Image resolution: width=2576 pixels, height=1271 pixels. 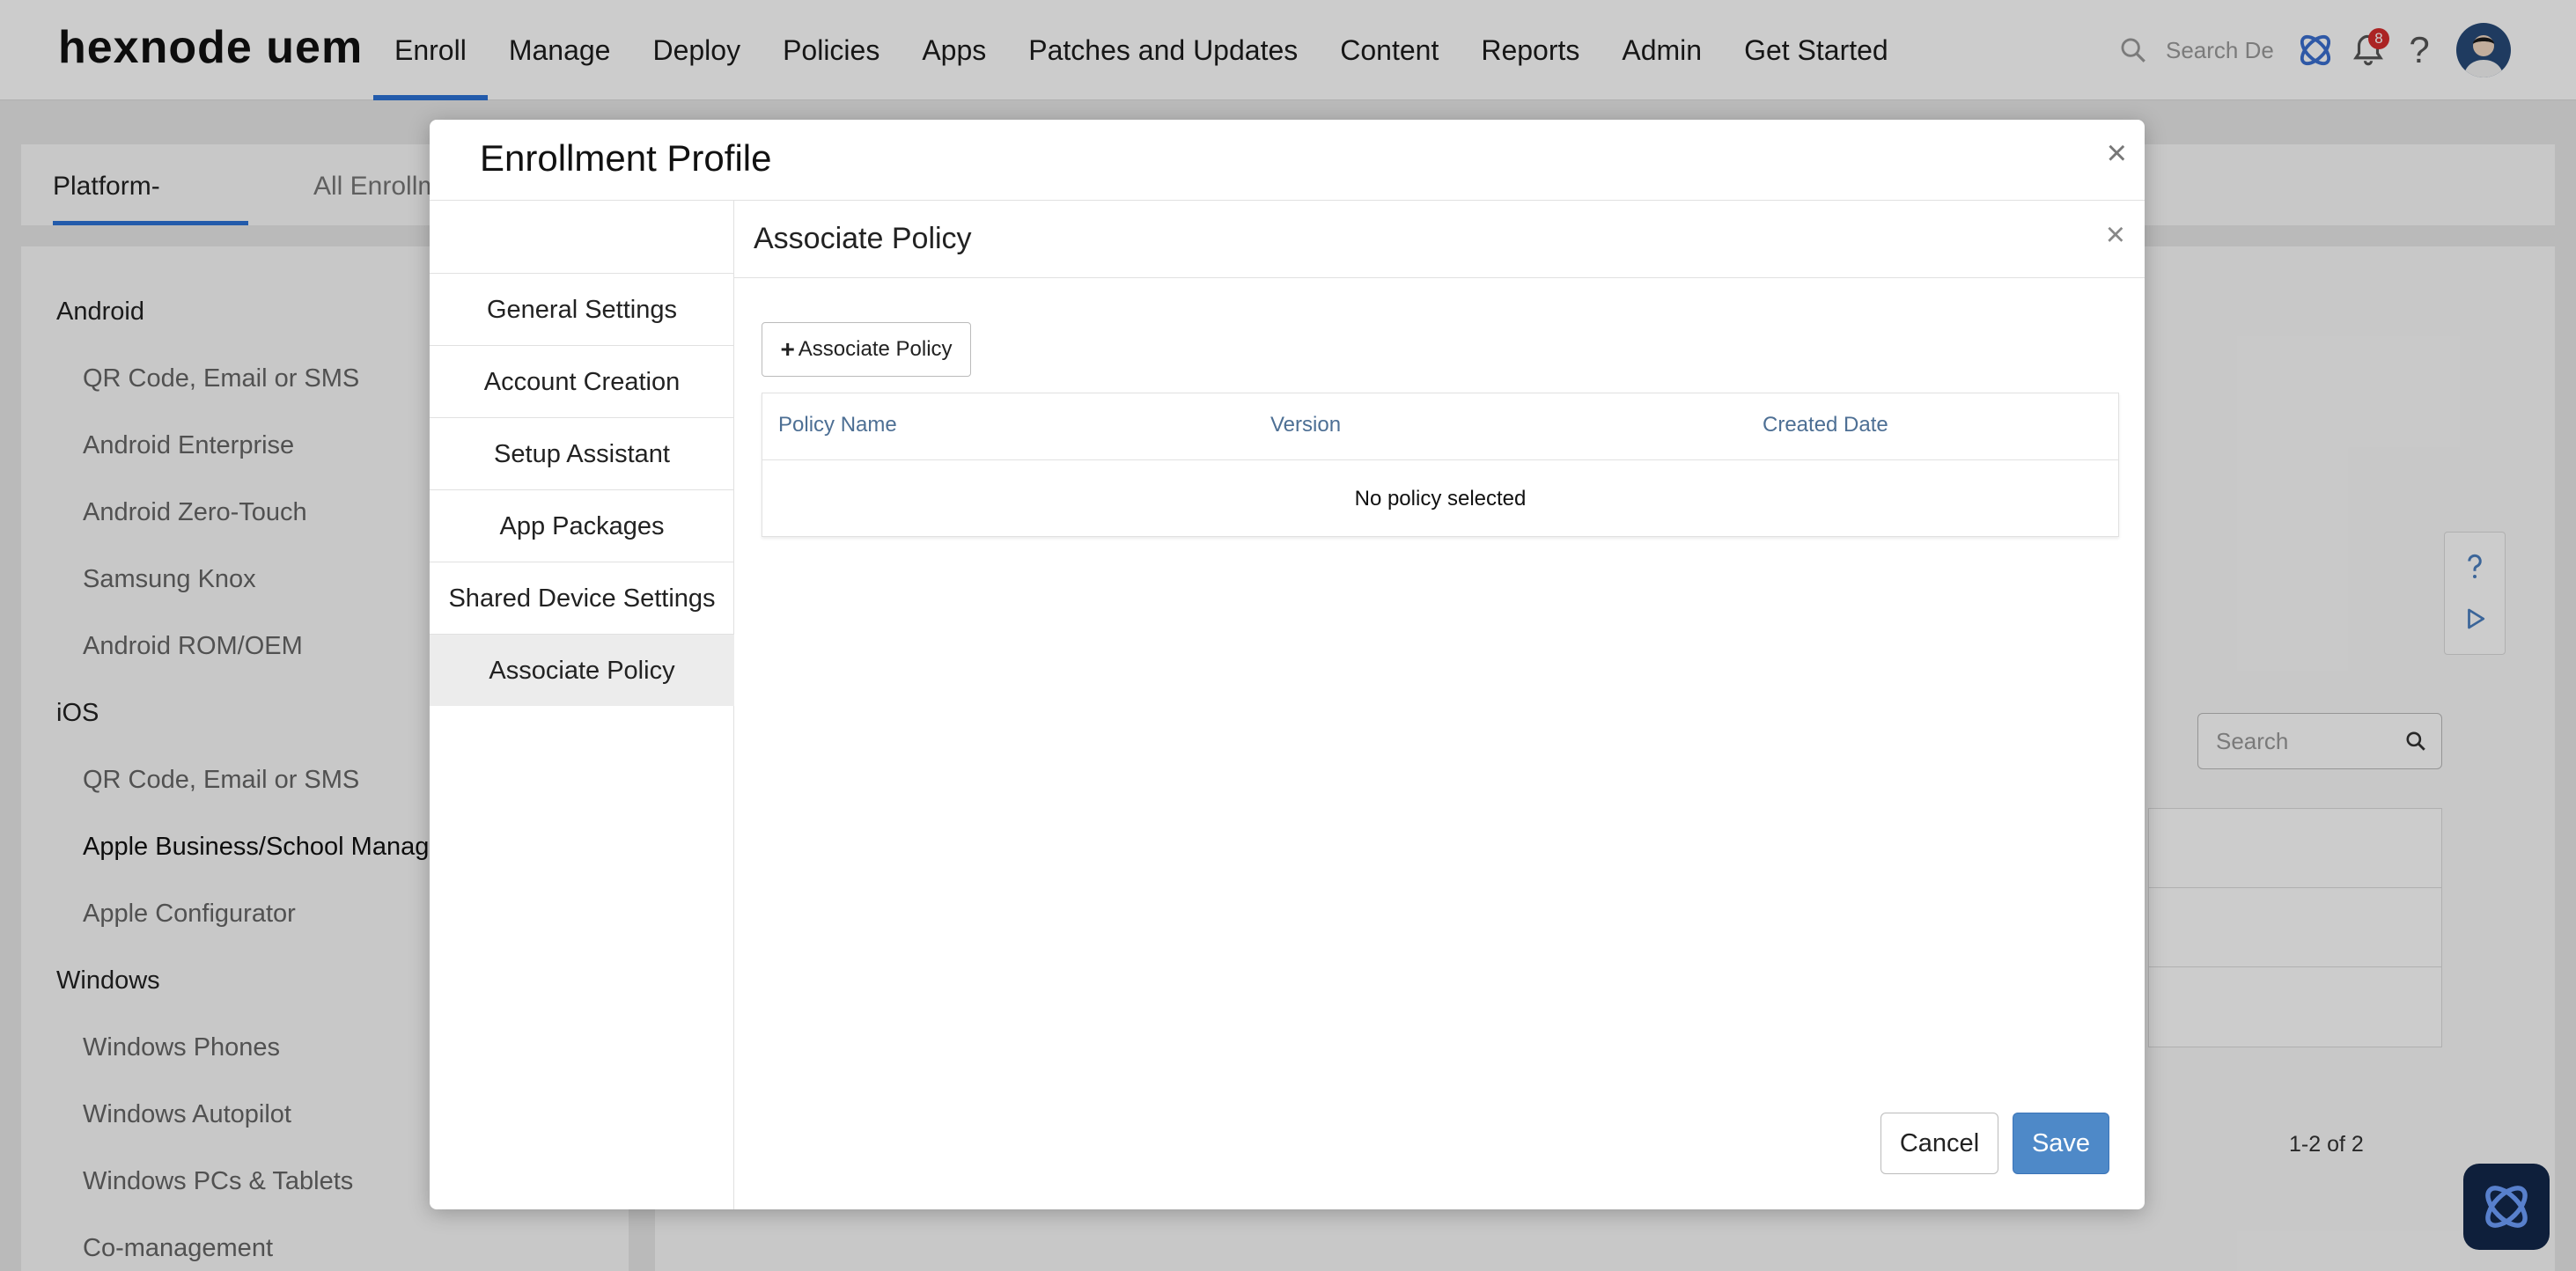 I want to click on profile-nav-spacer, so click(x=582, y=237).